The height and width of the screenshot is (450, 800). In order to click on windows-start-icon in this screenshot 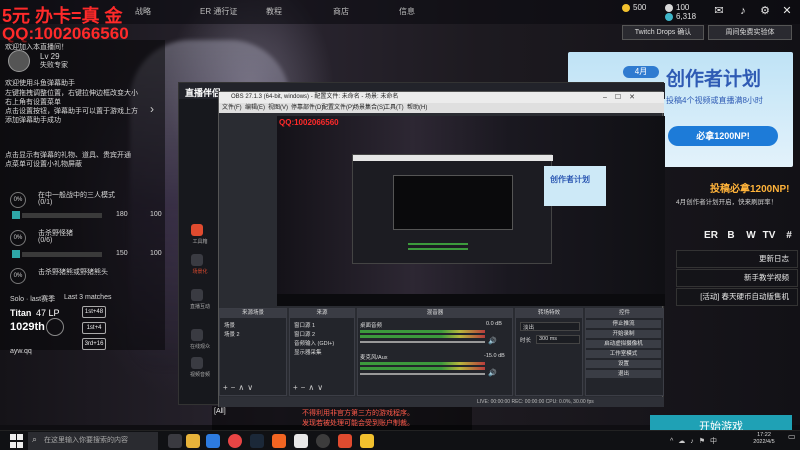, I will do `click(17, 441)`.